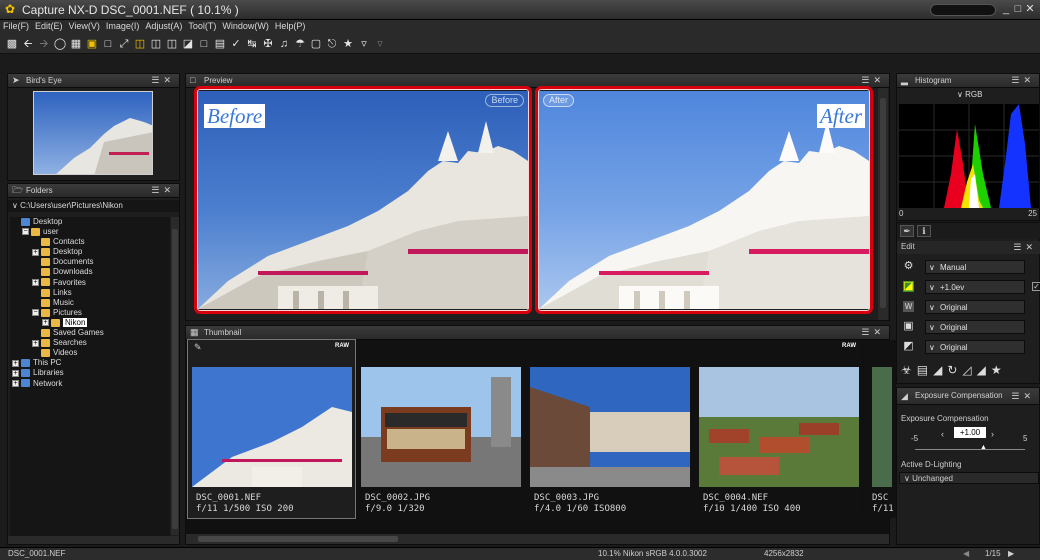 Image resolution: width=1040 pixels, height=560 pixels. What do you see at coordinates (90, 303) in the screenshot?
I see `folder-tree-item: Music` at bounding box center [90, 303].